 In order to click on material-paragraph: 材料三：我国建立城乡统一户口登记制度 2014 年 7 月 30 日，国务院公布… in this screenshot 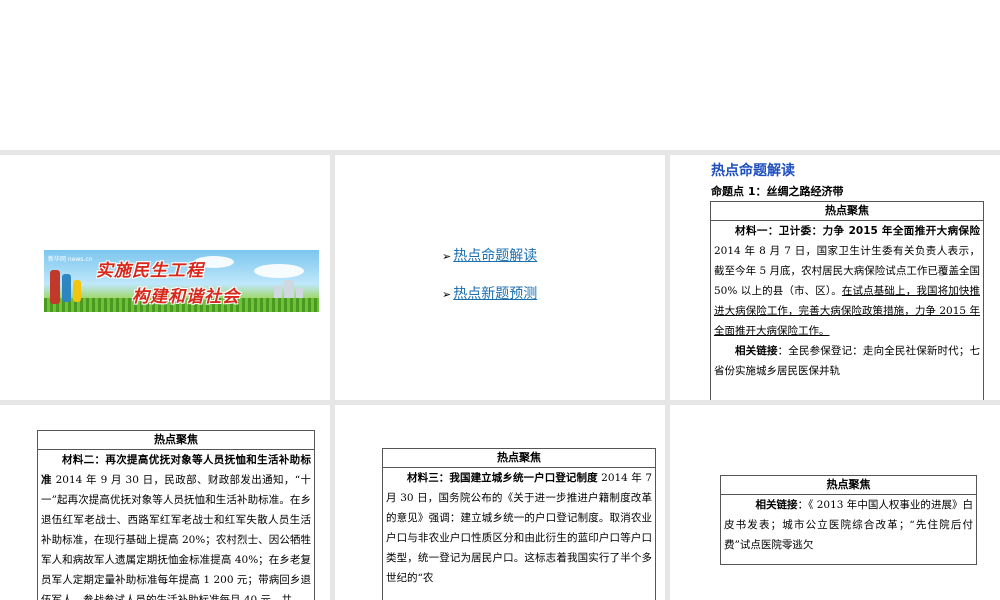, I will do `click(519, 528)`.